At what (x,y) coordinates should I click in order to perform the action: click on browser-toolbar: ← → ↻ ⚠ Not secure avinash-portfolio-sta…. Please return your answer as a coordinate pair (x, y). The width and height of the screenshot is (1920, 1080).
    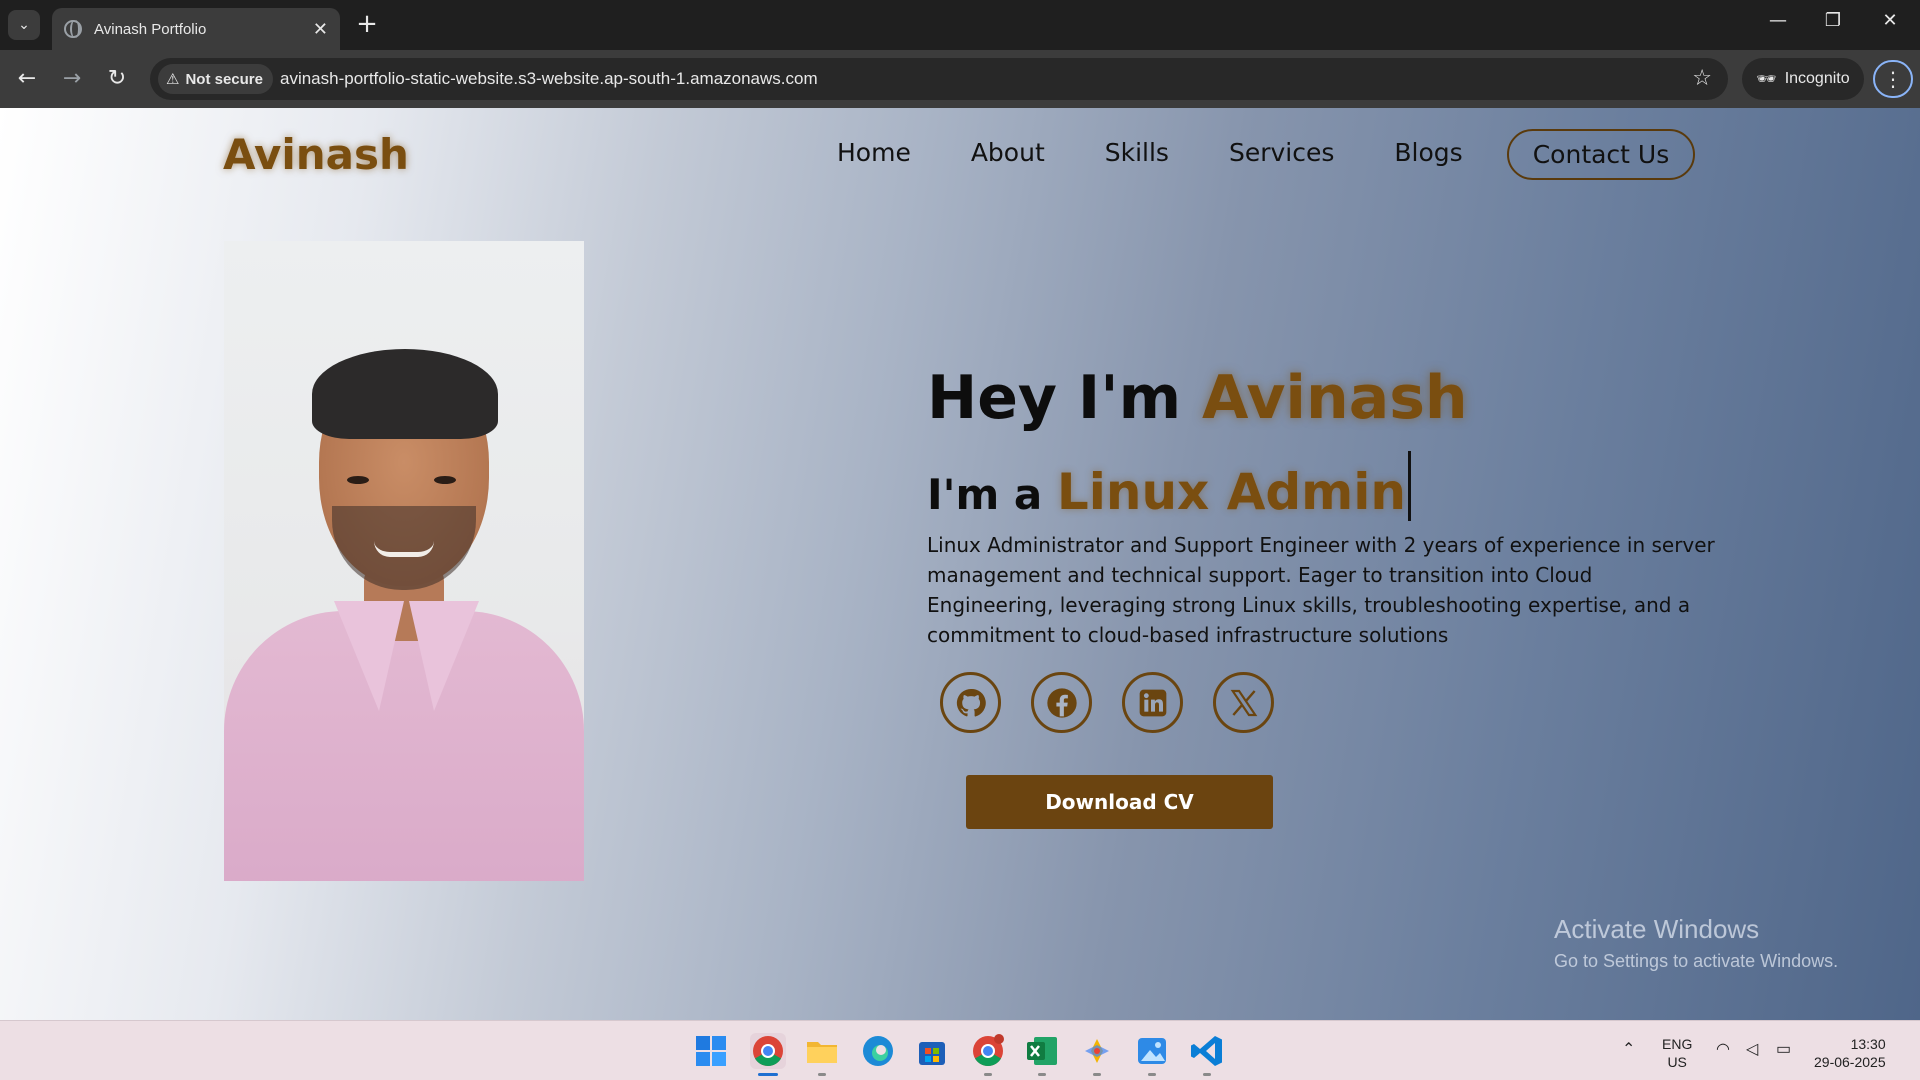
    Looking at the image, I should click on (960, 79).